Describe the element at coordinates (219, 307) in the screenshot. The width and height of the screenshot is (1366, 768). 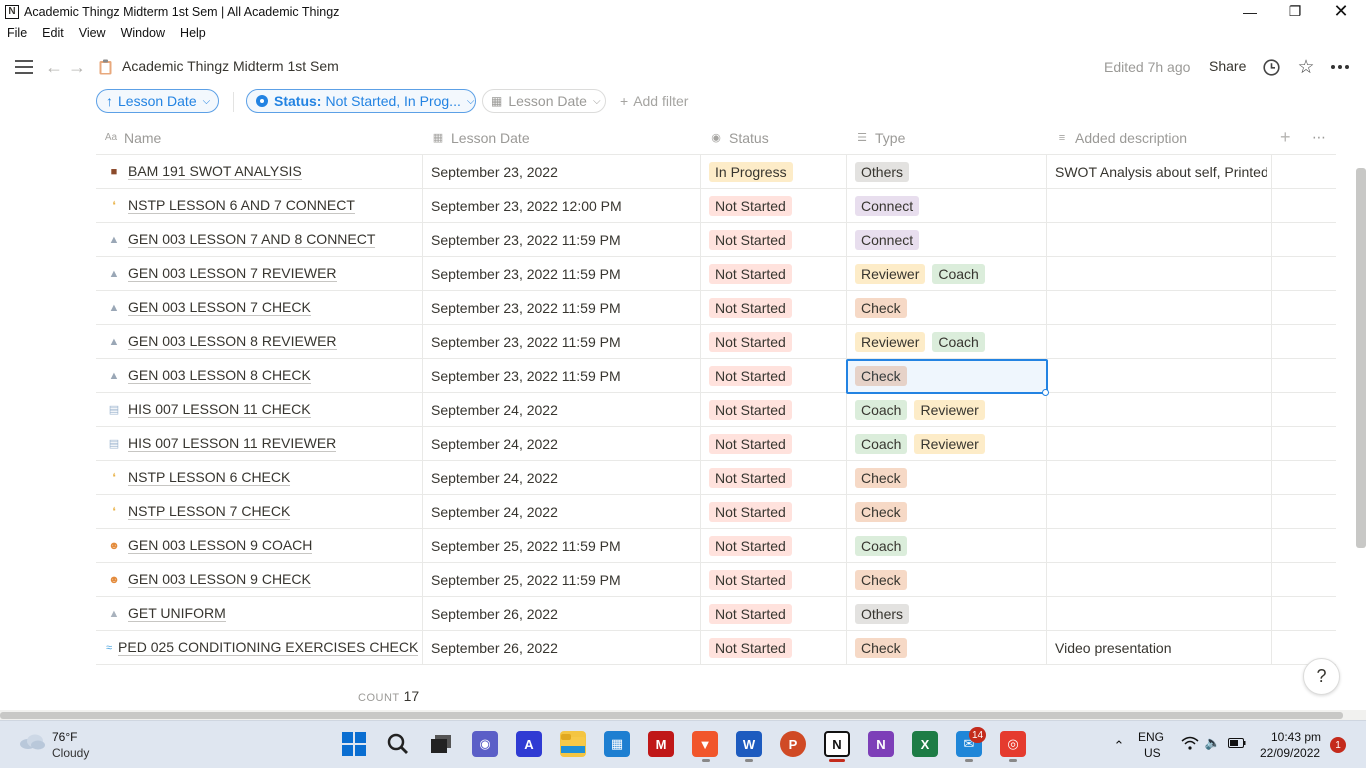
I see `row-name: GEN 003 LESSON 7 CHECK` at that location.